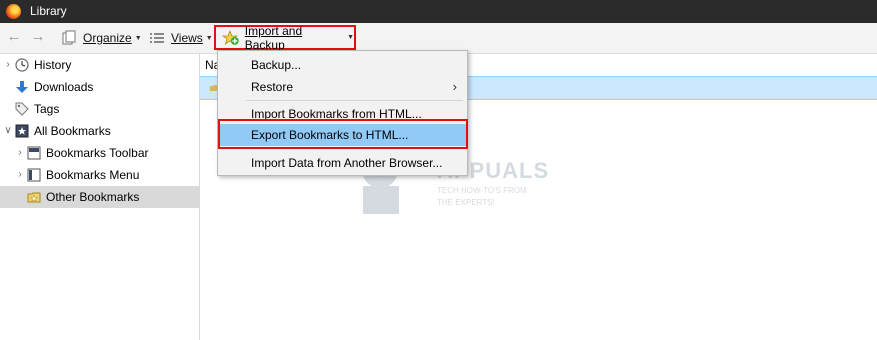 The width and height of the screenshot is (877, 340). What do you see at coordinates (354, 100) in the screenshot?
I see `menu-separator` at bounding box center [354, 100].